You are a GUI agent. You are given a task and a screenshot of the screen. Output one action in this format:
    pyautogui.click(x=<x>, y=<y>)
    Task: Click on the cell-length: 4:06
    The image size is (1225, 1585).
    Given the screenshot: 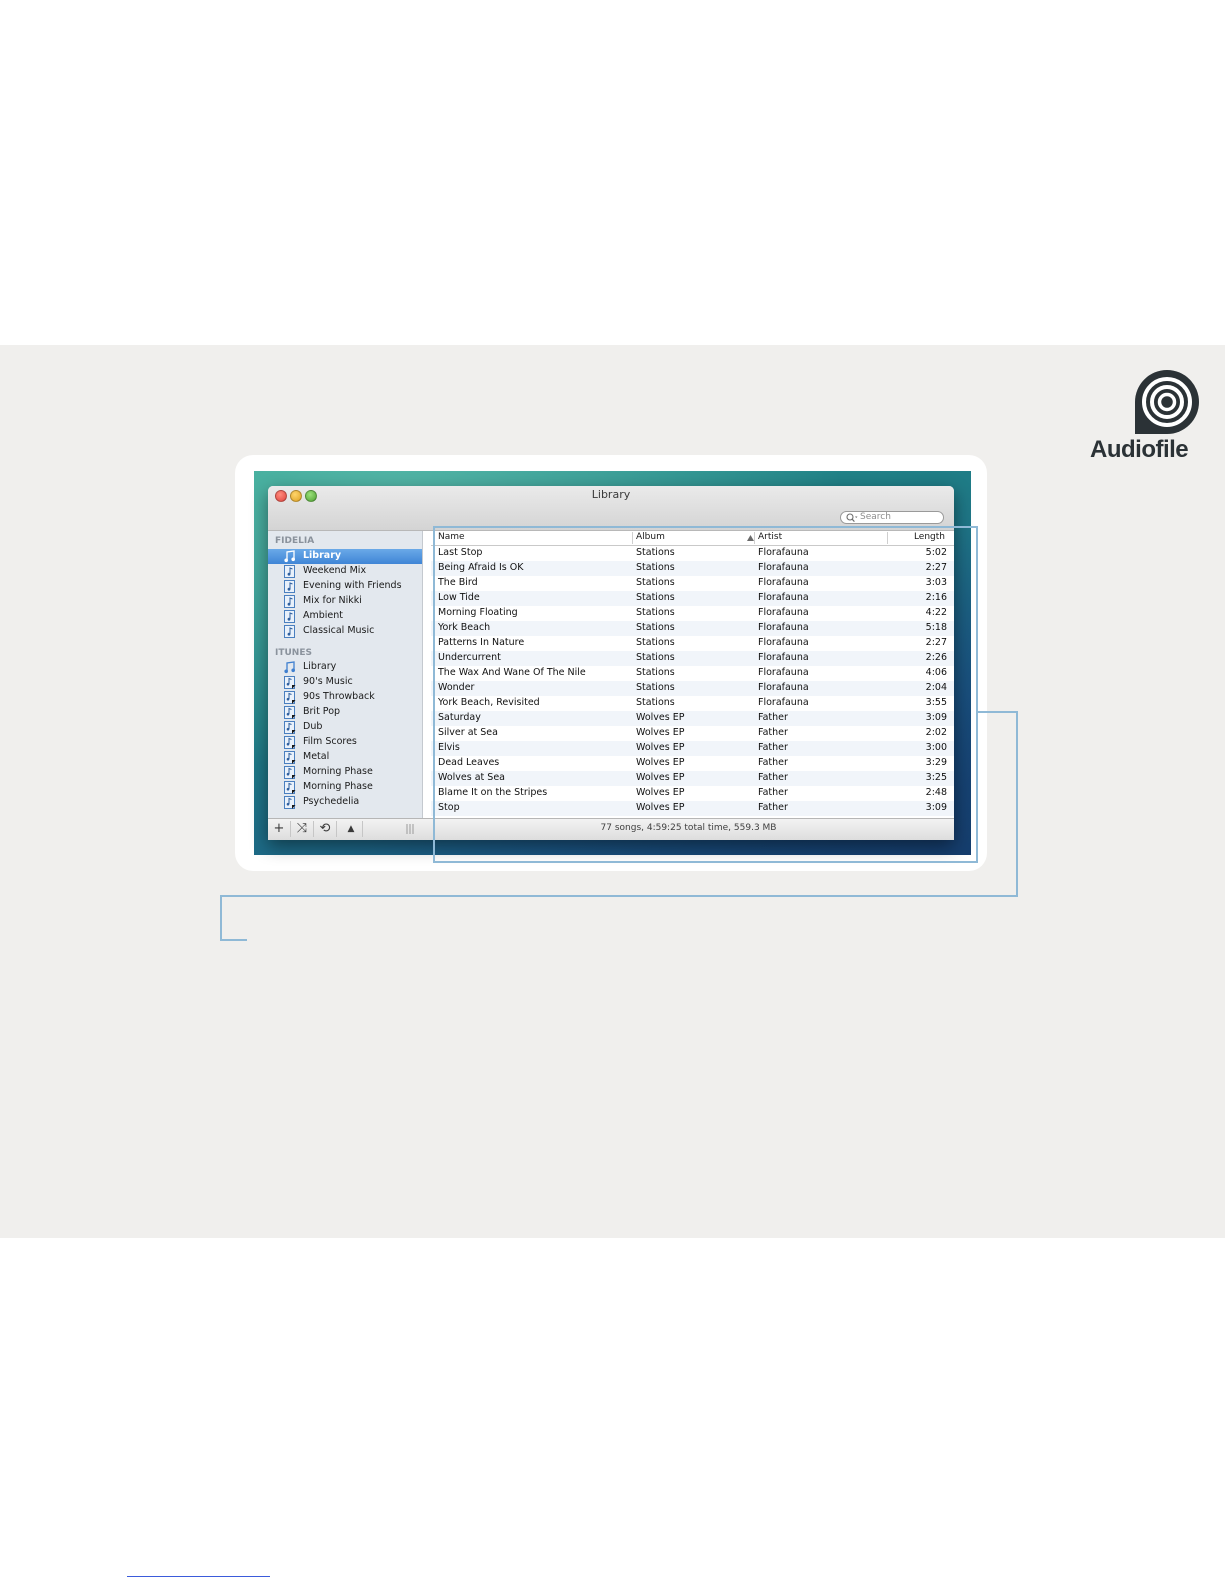 What is the action you would take?
    pyautogui.click(x=936, y=672)
    